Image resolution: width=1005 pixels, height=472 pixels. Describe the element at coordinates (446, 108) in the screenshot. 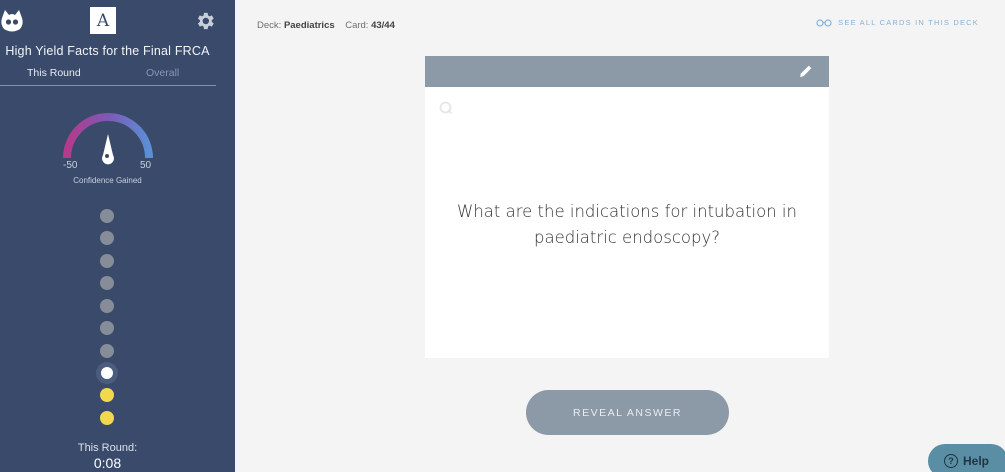

I see `question-q-icon` at that location.